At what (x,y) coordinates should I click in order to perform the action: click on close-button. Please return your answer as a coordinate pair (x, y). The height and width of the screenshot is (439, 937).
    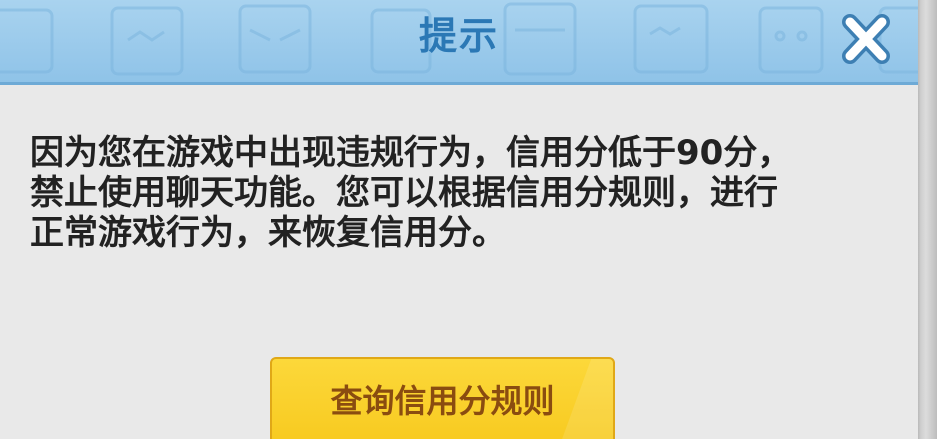
    Looking at the image, I should click on (866, 39).